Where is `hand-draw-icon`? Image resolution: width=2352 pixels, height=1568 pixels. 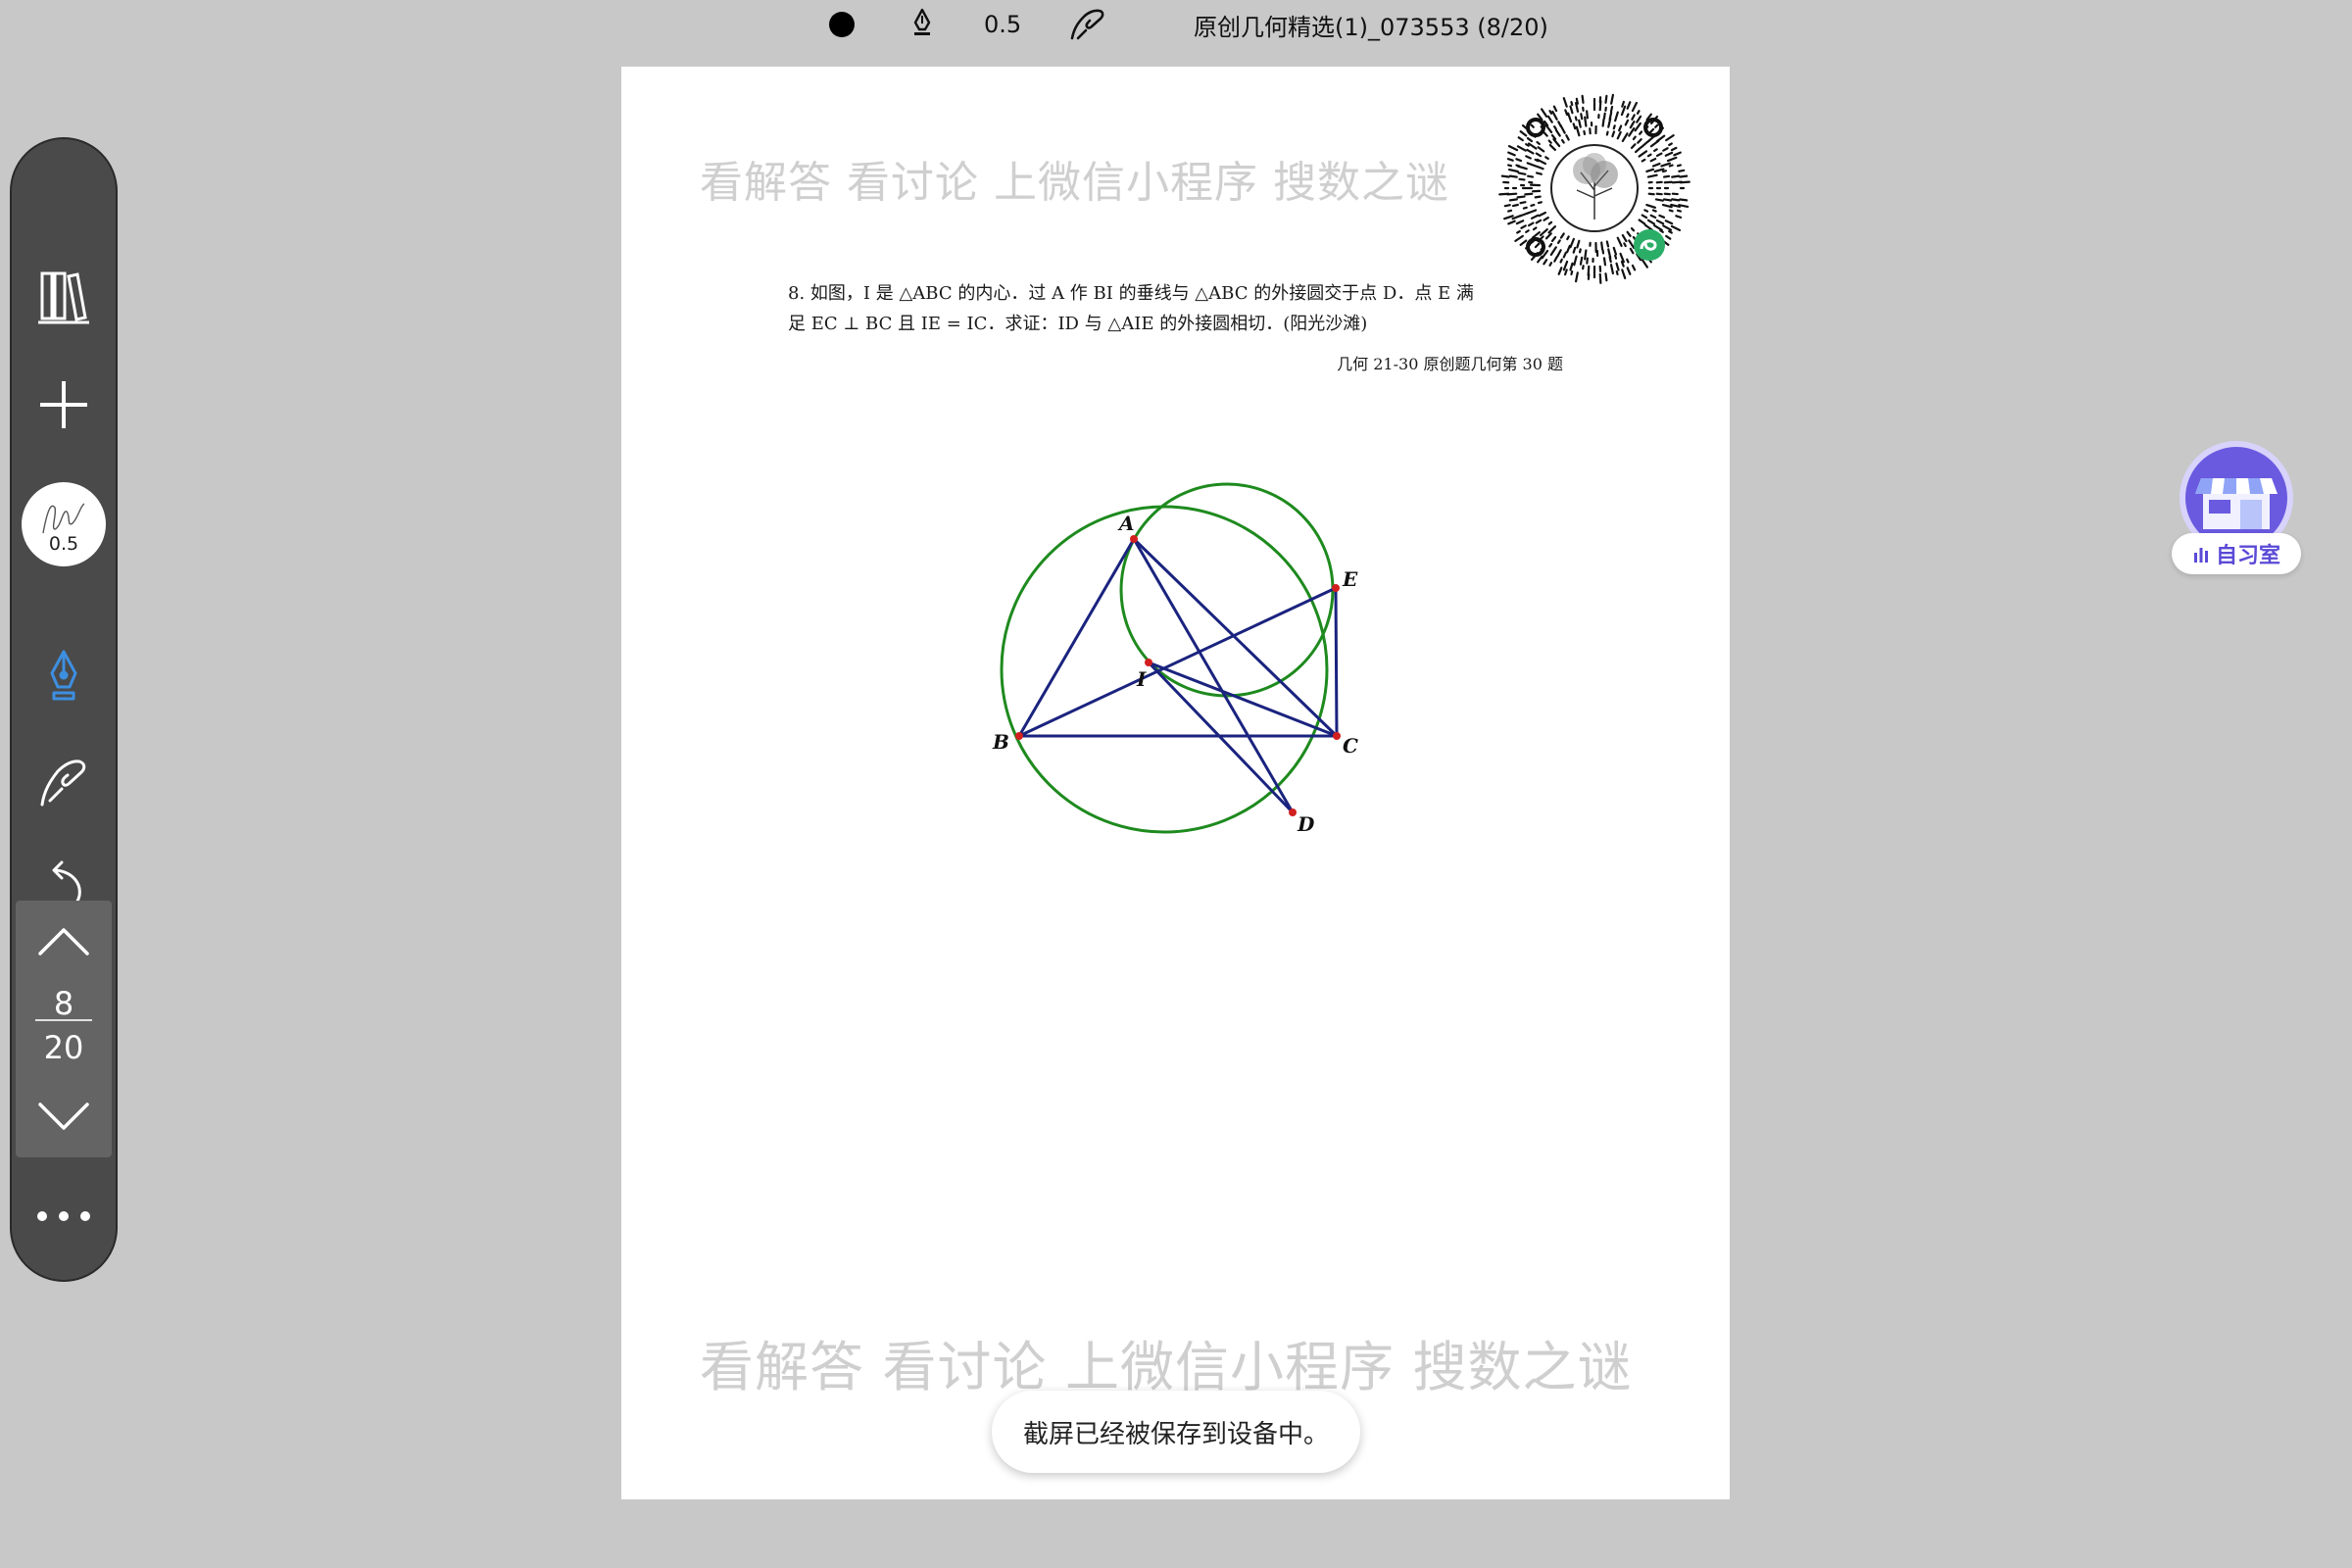 hand-draw-icon is located at coordinates (64, 783).